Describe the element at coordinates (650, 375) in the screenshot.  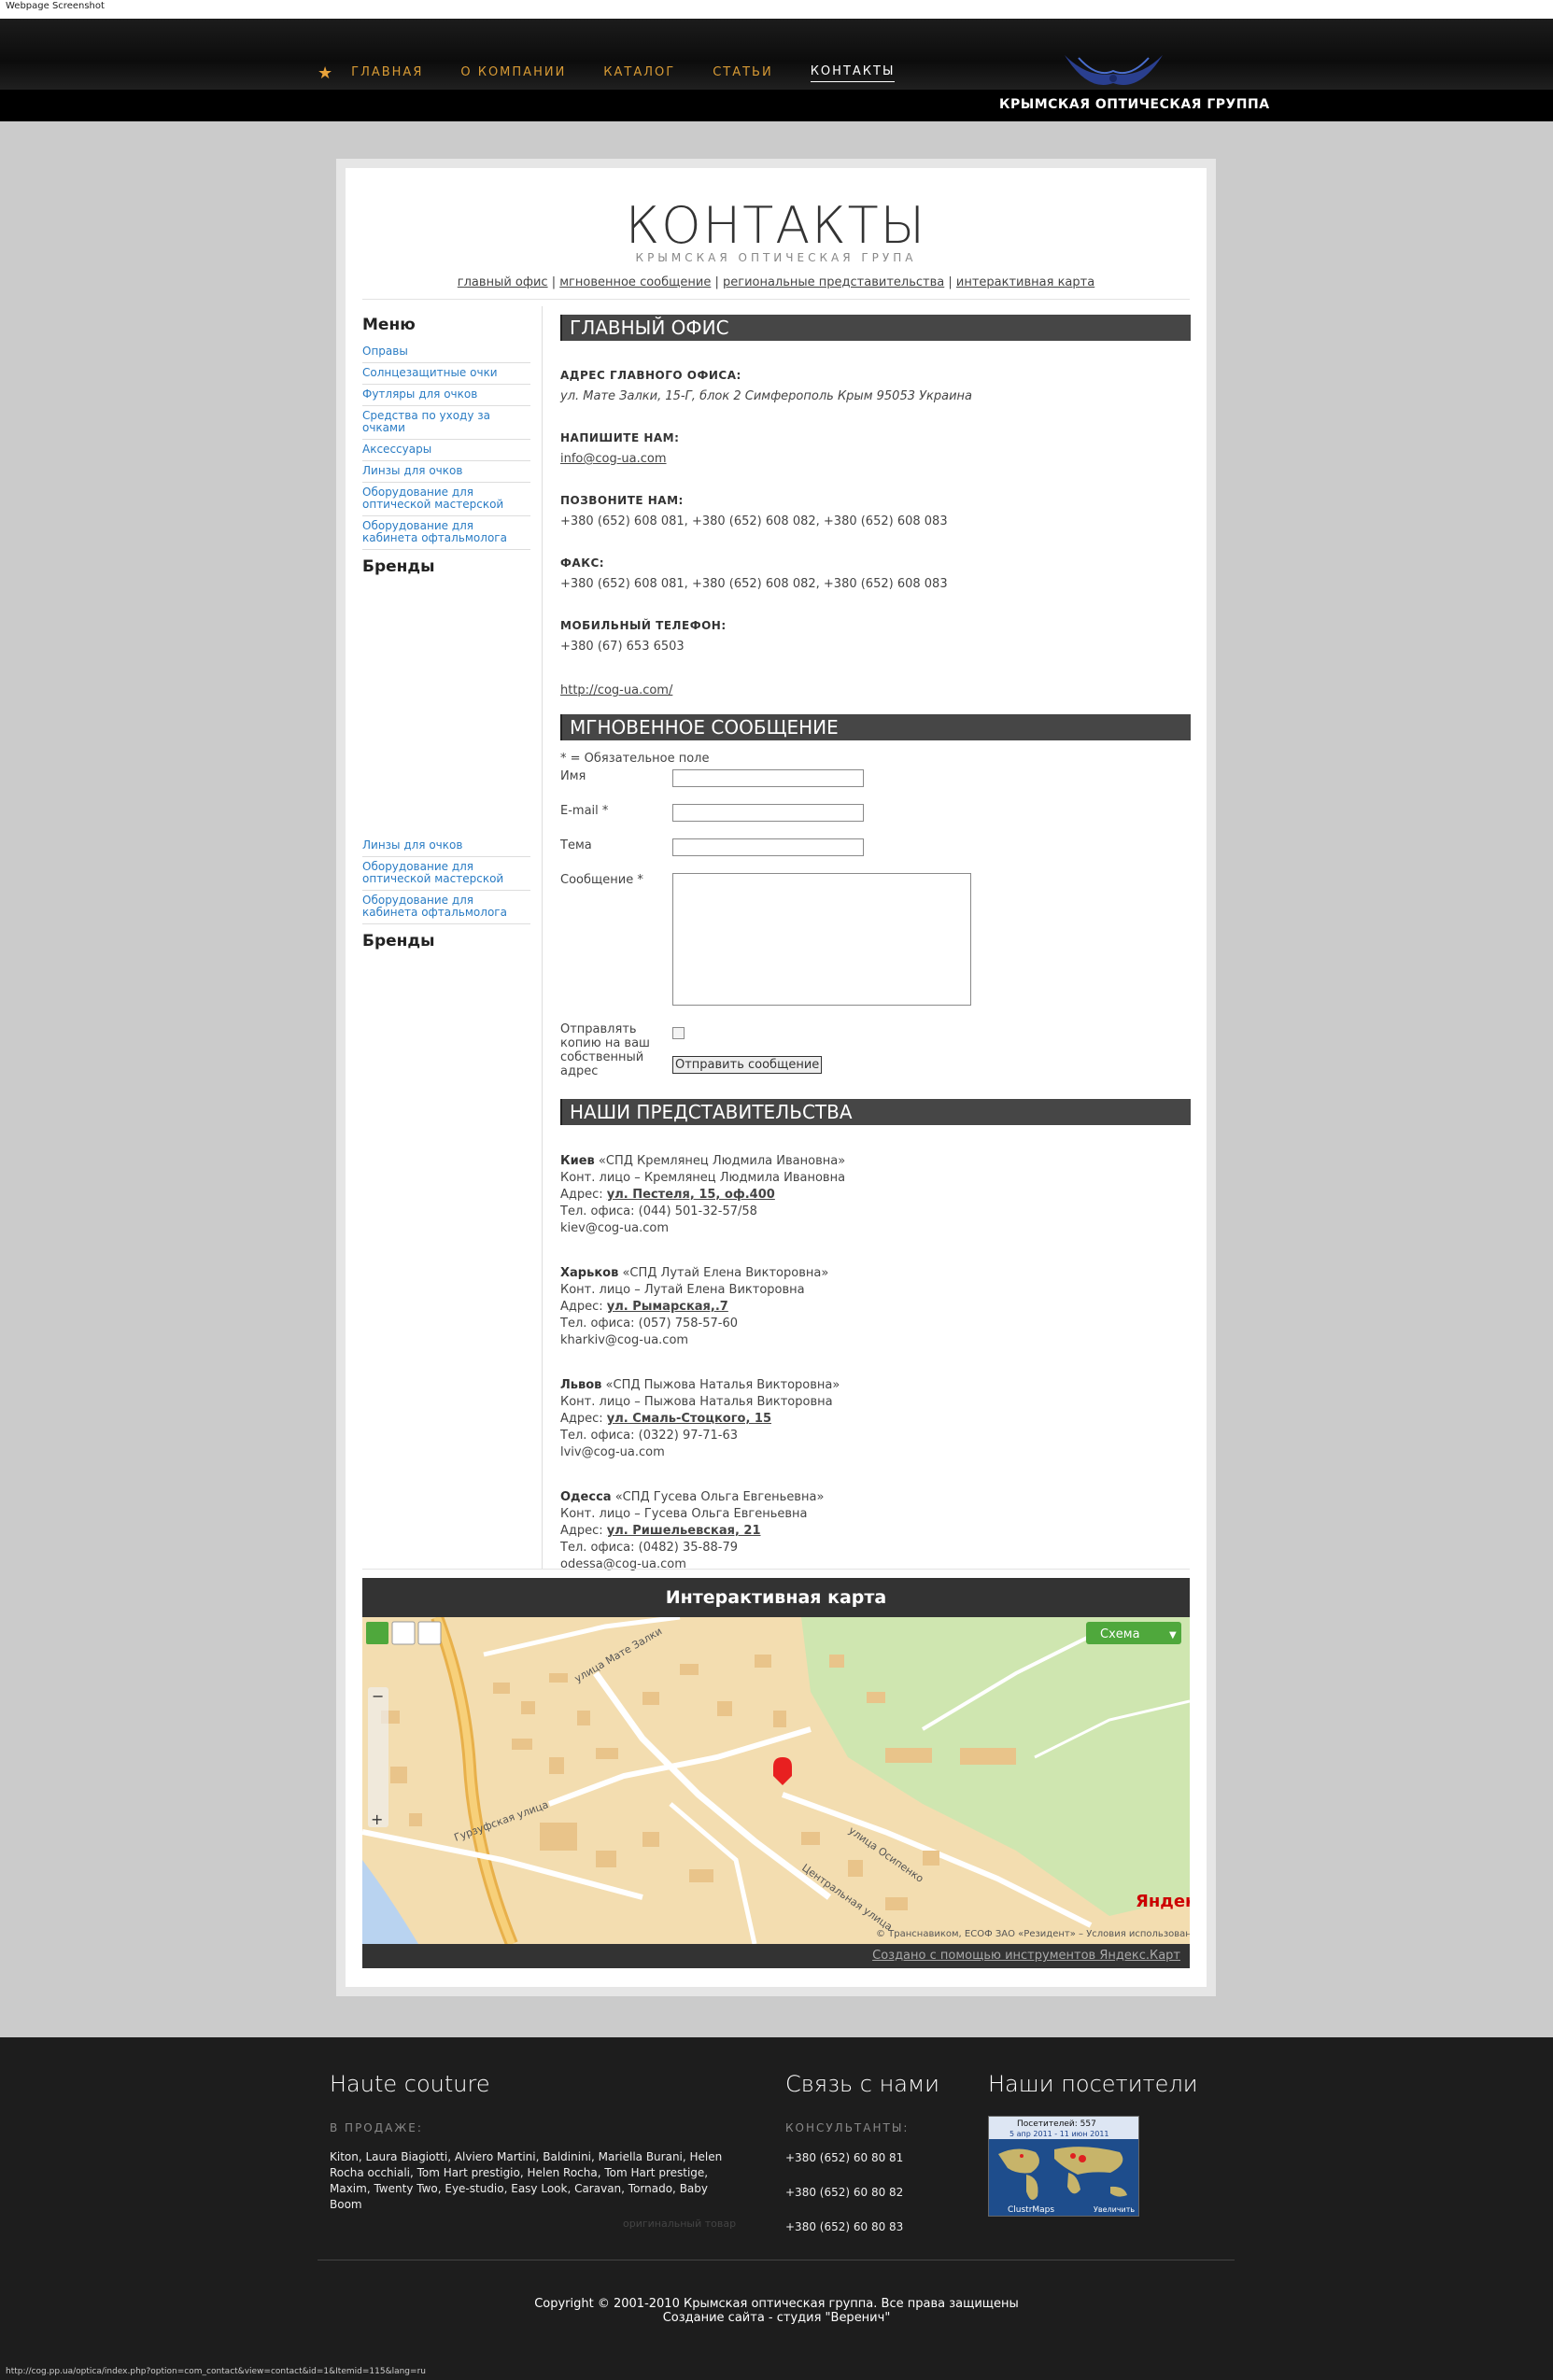
I see `address-label: АДРЕС ГЛАВНОГО ОФИСА:` at that location.